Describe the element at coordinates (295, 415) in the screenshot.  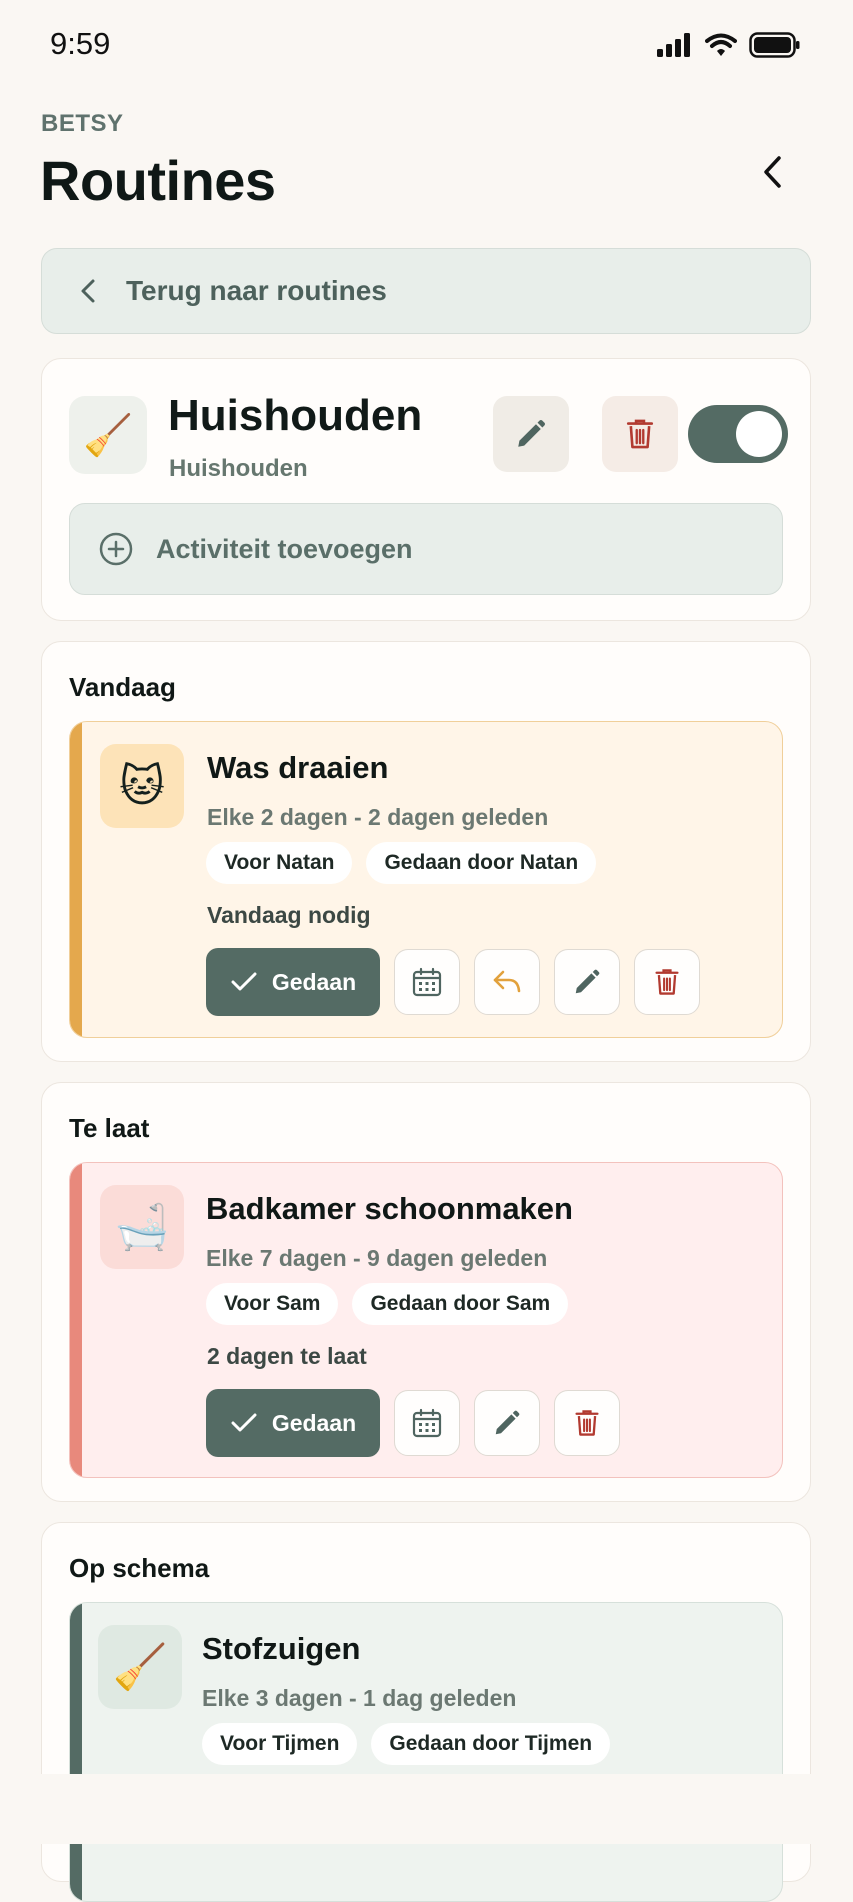
I see `routine-name: Huishouden` at that location.